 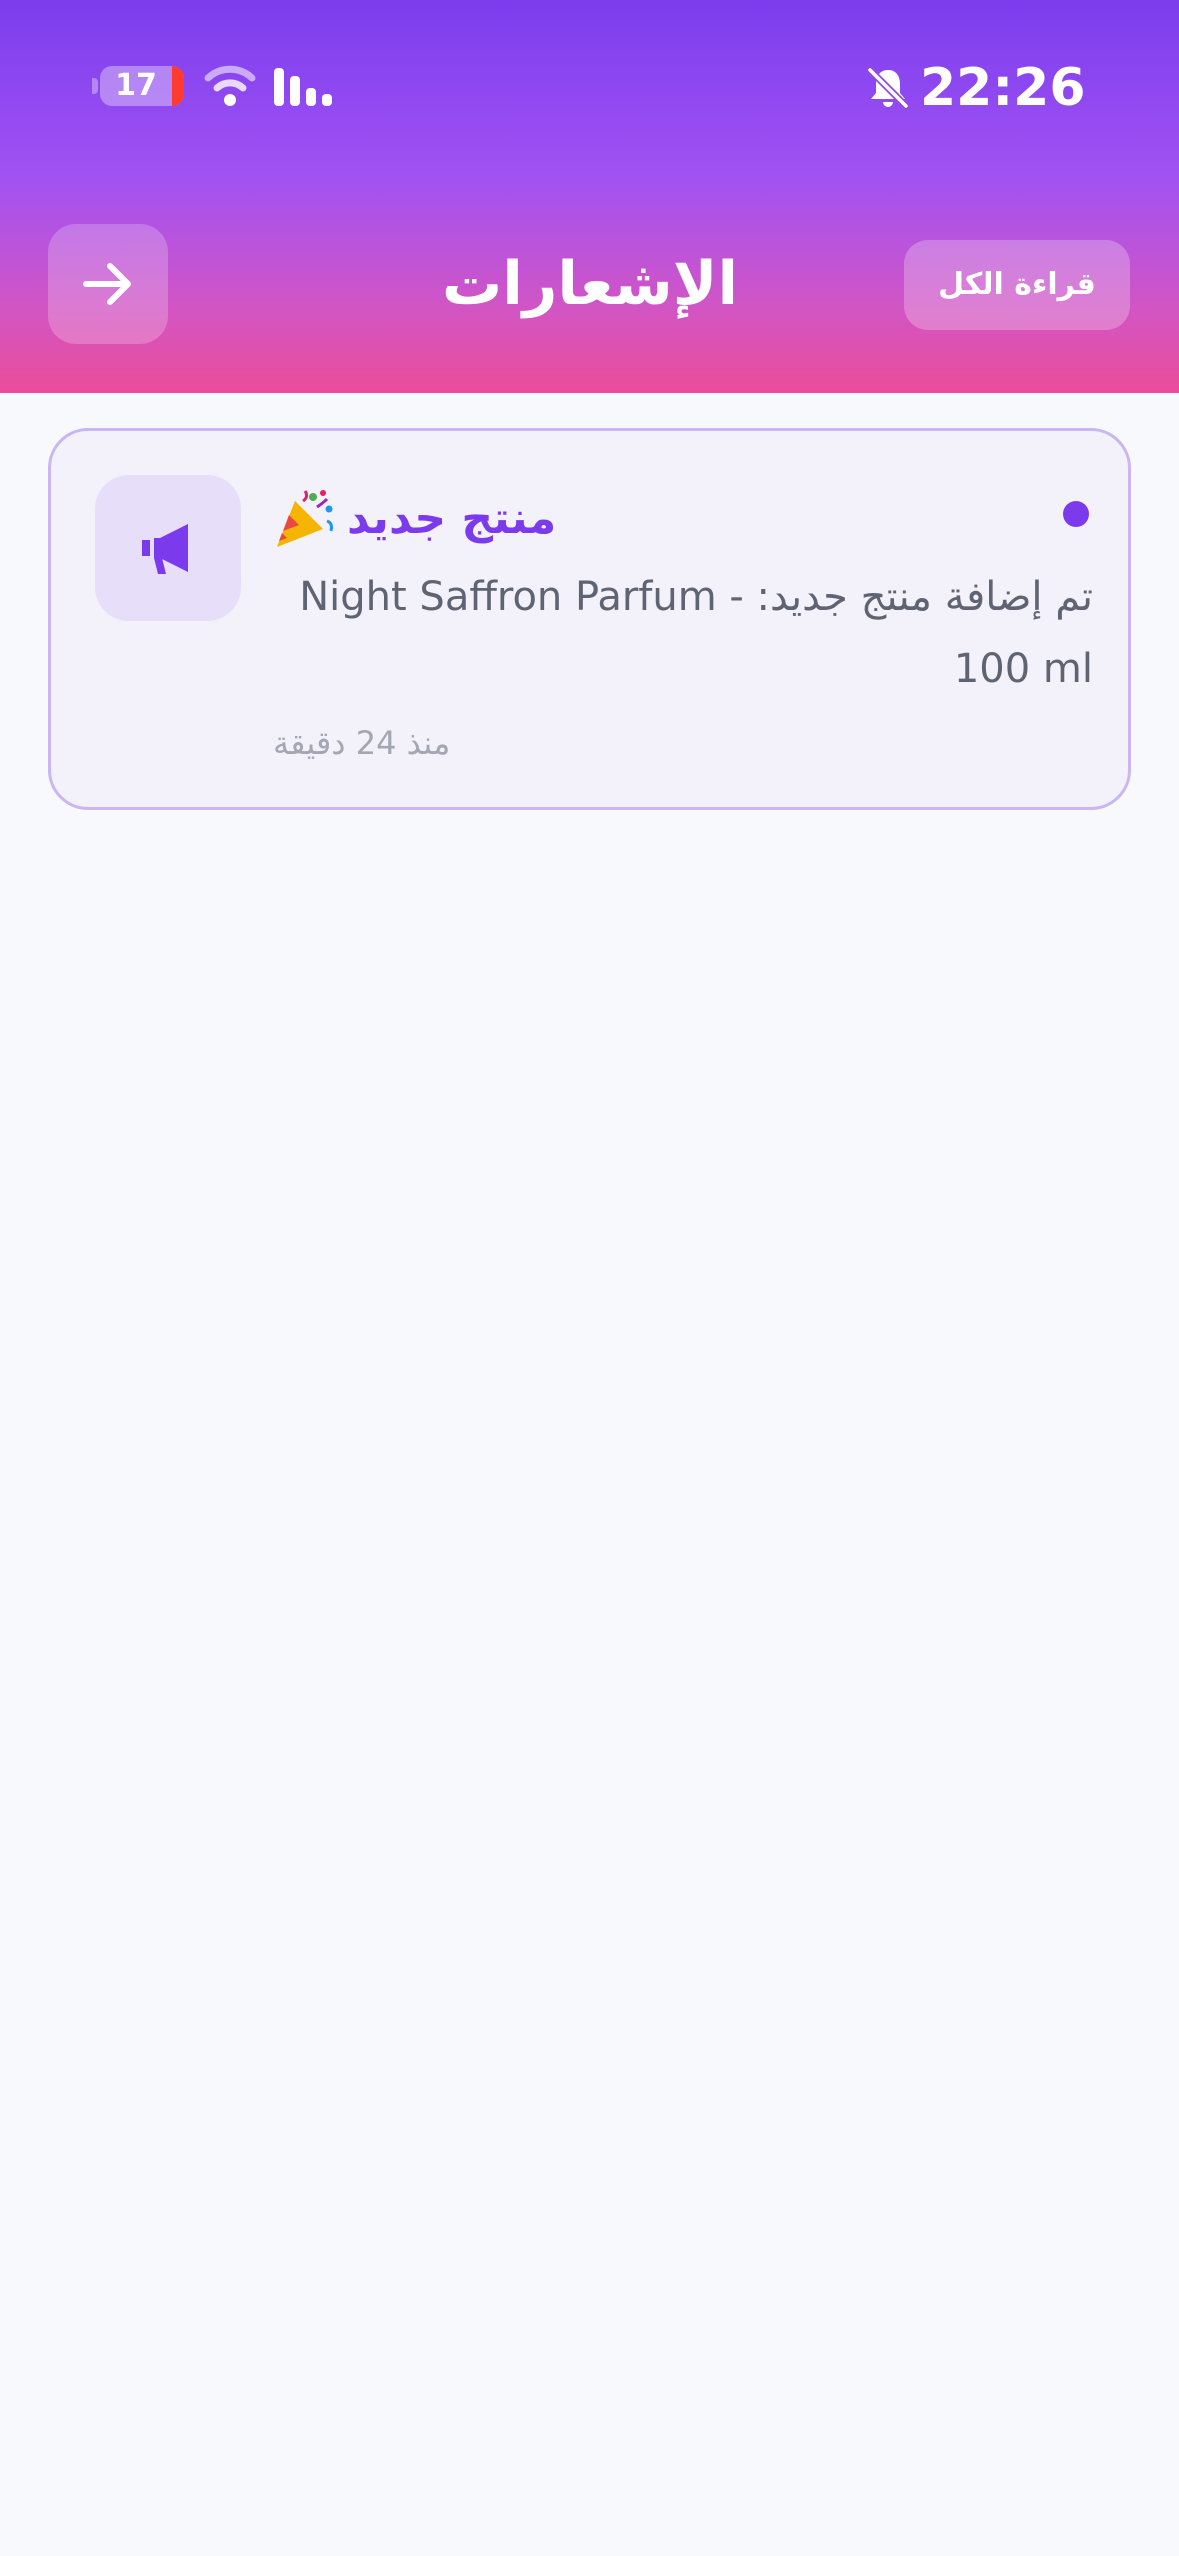 I want to click on page-title: الإشعارات, so click(x=590, y=284).